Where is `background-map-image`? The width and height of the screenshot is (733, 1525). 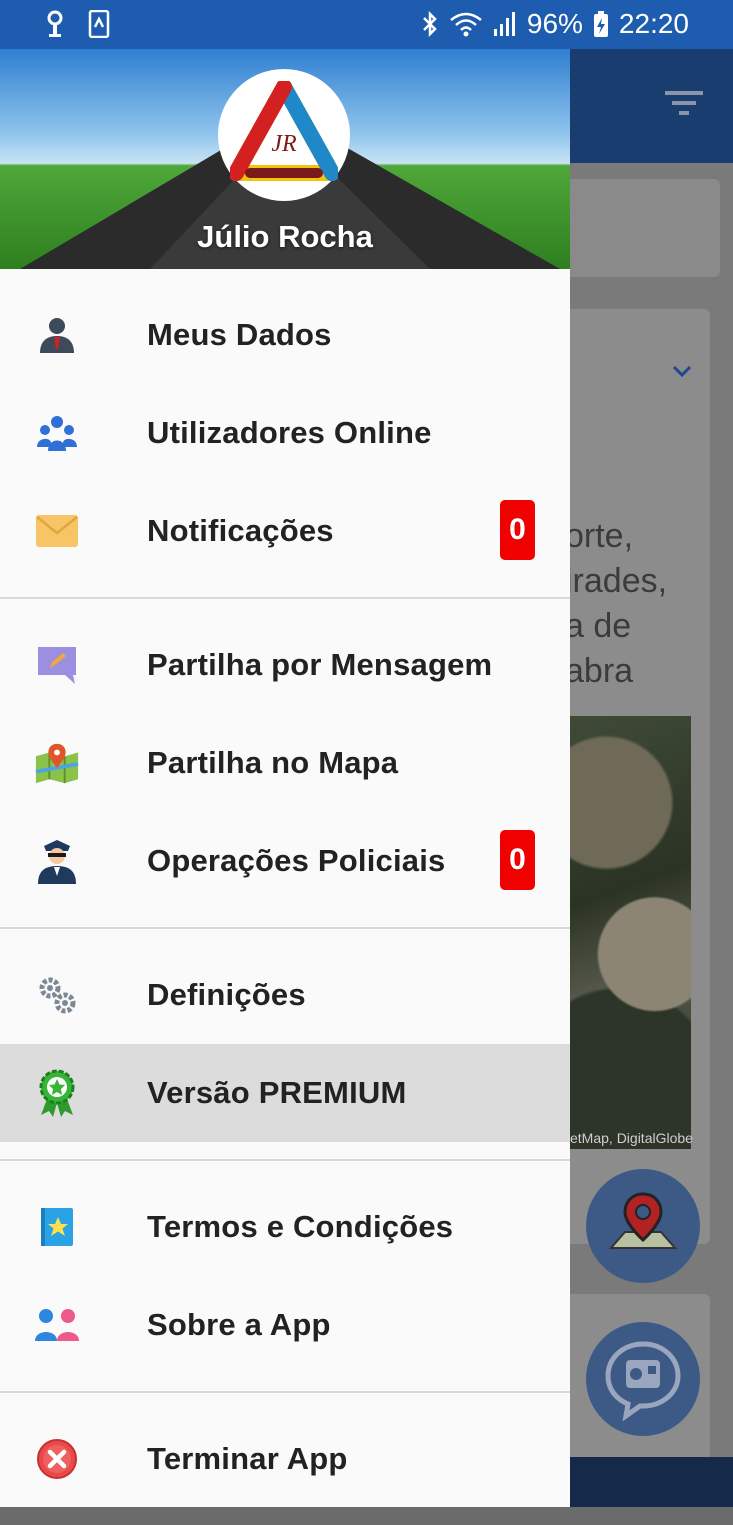
background-map-image is located at coordinates (630, 932).